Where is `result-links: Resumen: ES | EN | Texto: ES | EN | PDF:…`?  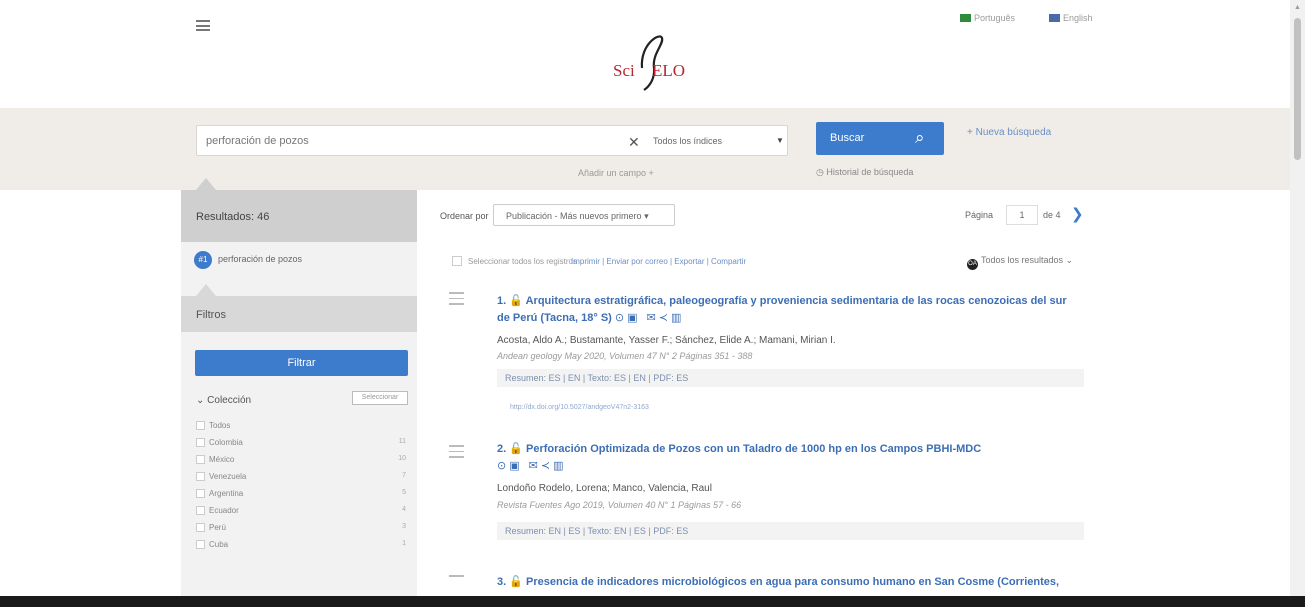 result-links: Resumen: ES | EN | Texto: ES | EN | PDF:… is located at coordinates (790, 378).